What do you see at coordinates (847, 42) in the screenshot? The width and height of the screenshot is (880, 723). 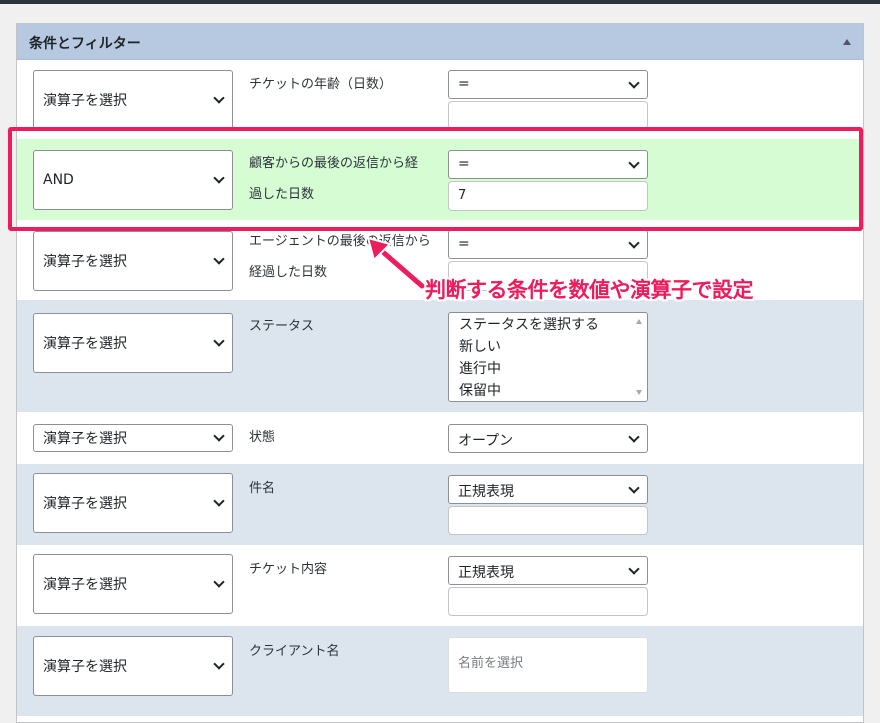 I see `collapse-arrow-icon` at bounding box center [847, 42].